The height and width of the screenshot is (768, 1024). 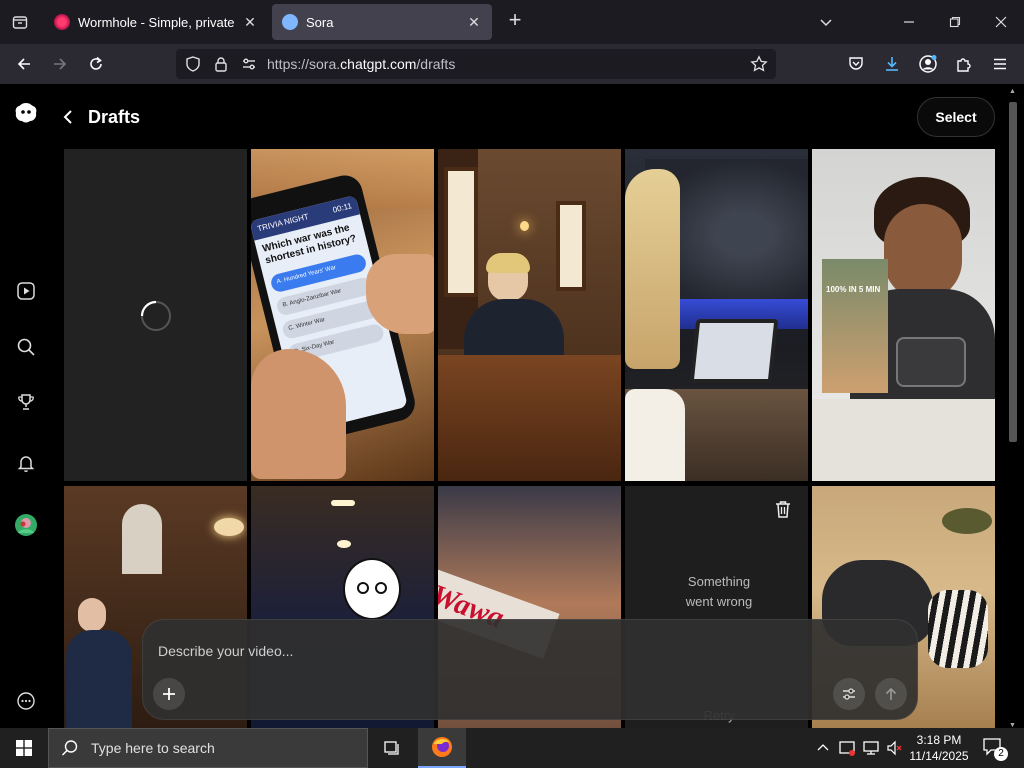 I want to click on draft-tile-courtroom, so click(x=529, y=315).